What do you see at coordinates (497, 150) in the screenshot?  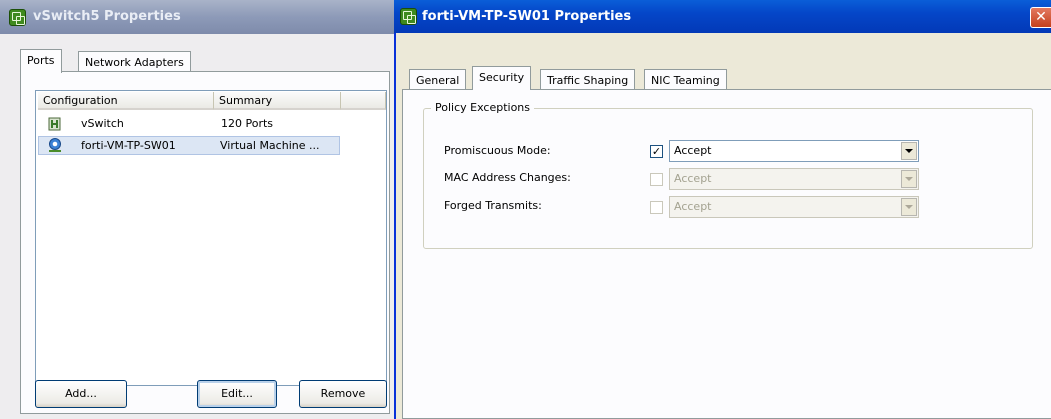 I see `promiscuous-mode-label: Promiscuous Mode:` at bounding box center [497, 150].